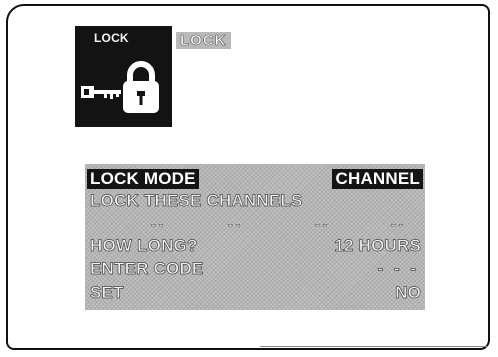 Image resolution: width=498 pixels, height=357 pixels. Describe the element at coordinates (101, 92) in the screenshot. I see `key-icon` at that location.